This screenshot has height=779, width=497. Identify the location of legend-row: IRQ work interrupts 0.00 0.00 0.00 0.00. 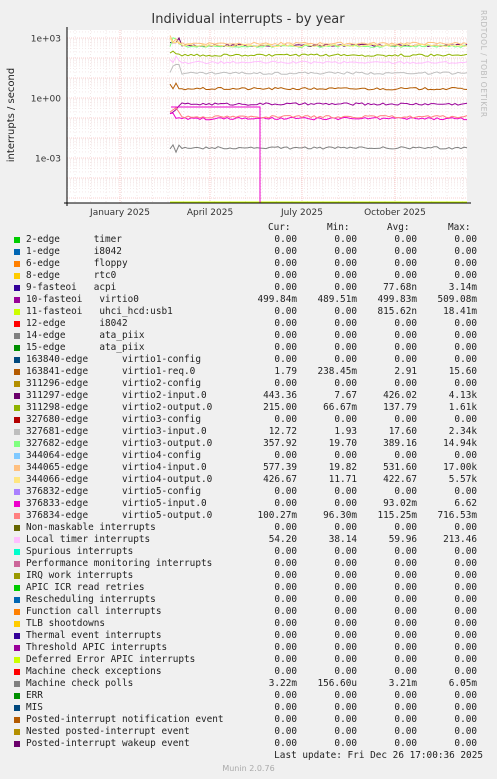
(248, 576).